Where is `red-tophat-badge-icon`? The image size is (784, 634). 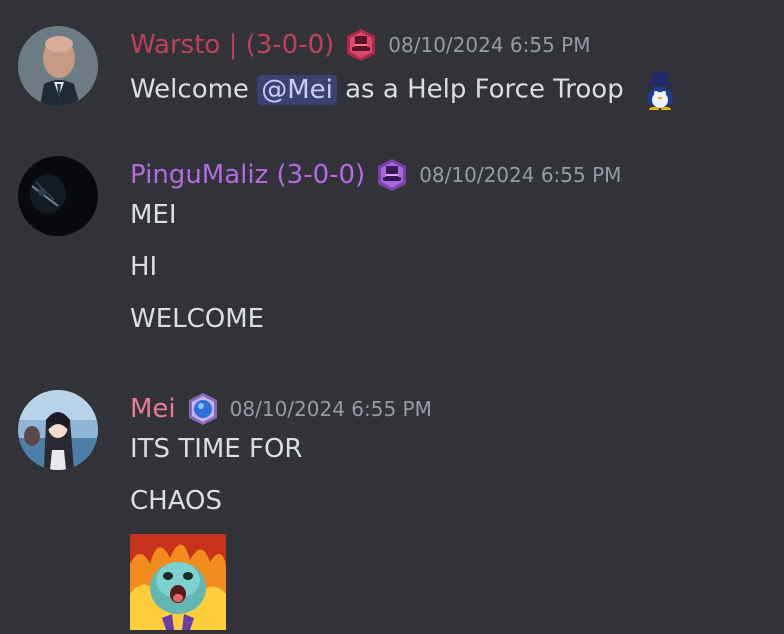 red-tophat-badge-icon is located at coordinates (361, 45).